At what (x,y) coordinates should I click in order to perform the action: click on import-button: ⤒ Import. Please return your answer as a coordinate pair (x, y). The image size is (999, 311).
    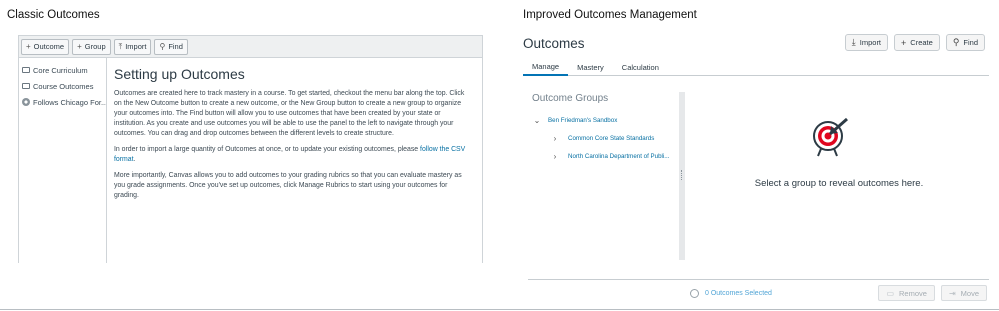
    Looking at the image, I should click on (132, 46).